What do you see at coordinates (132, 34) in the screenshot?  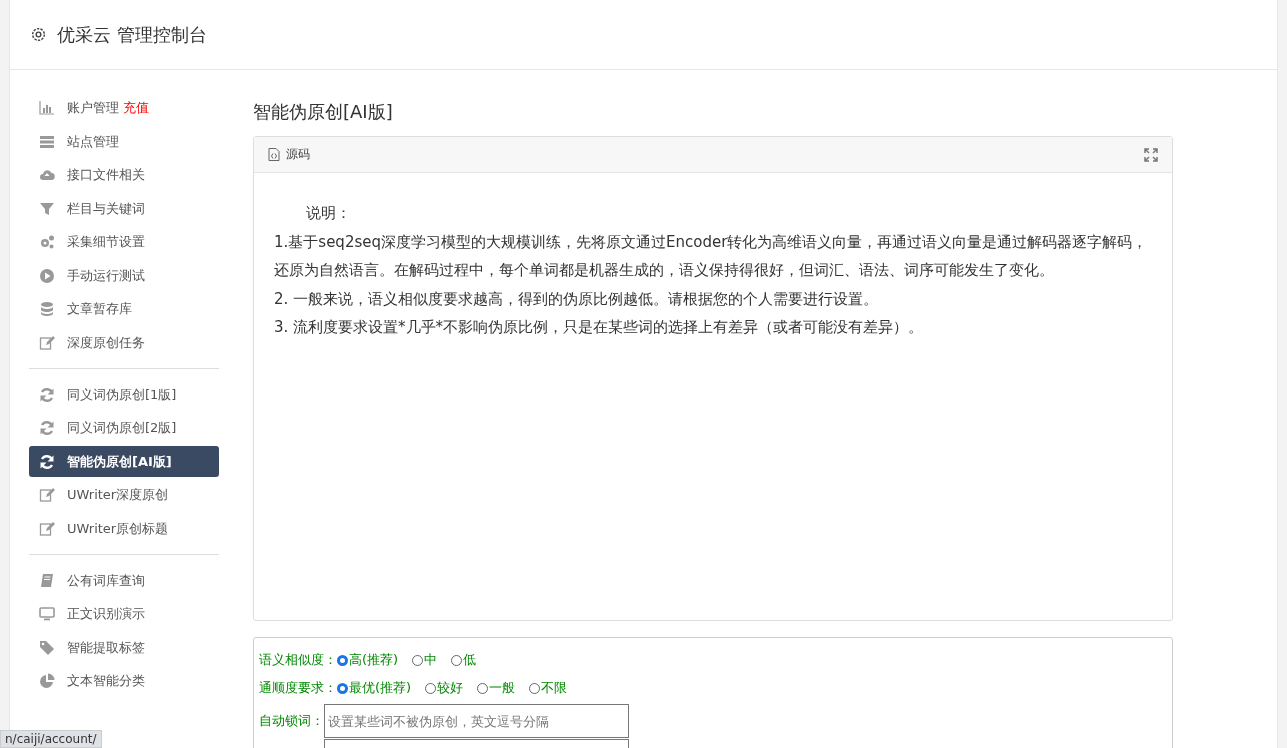 I see `app-title: 优采云 管理控制台` at bounding box center [132, 34].